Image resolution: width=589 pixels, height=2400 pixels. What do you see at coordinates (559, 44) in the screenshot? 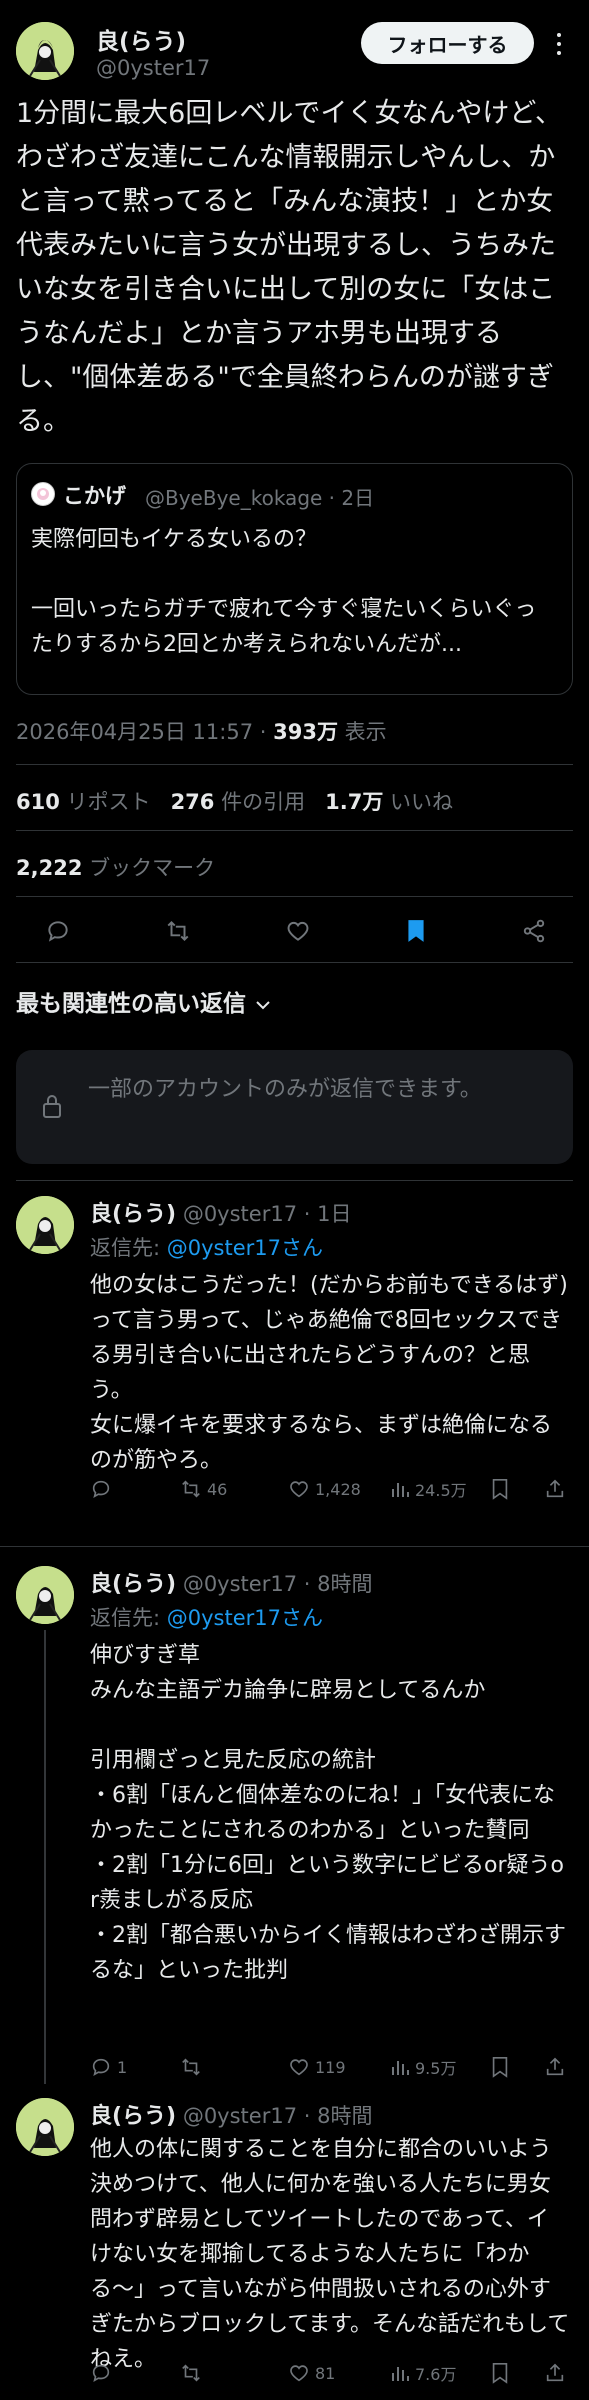
I see `more-icon` at bounding box center [559, 44].